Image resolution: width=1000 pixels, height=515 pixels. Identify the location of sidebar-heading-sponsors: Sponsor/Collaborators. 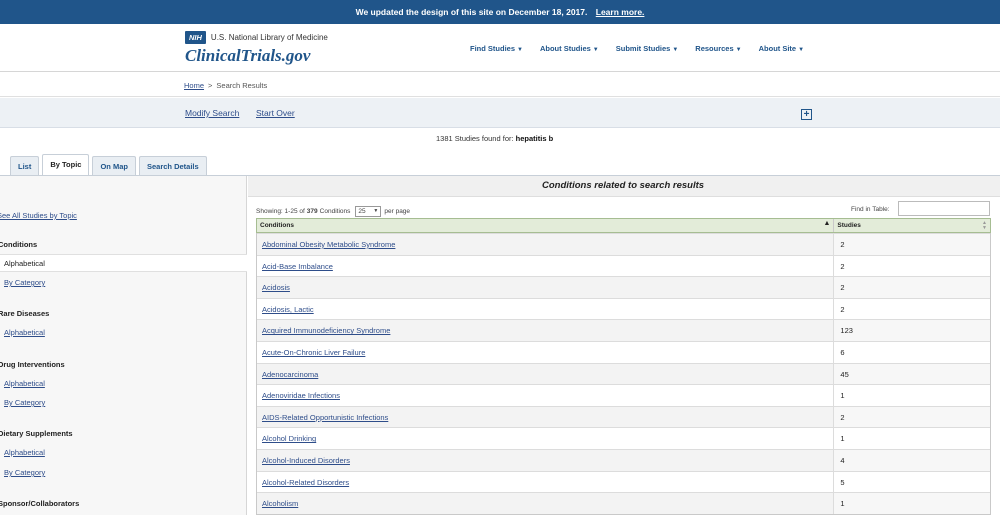
(40, 503).